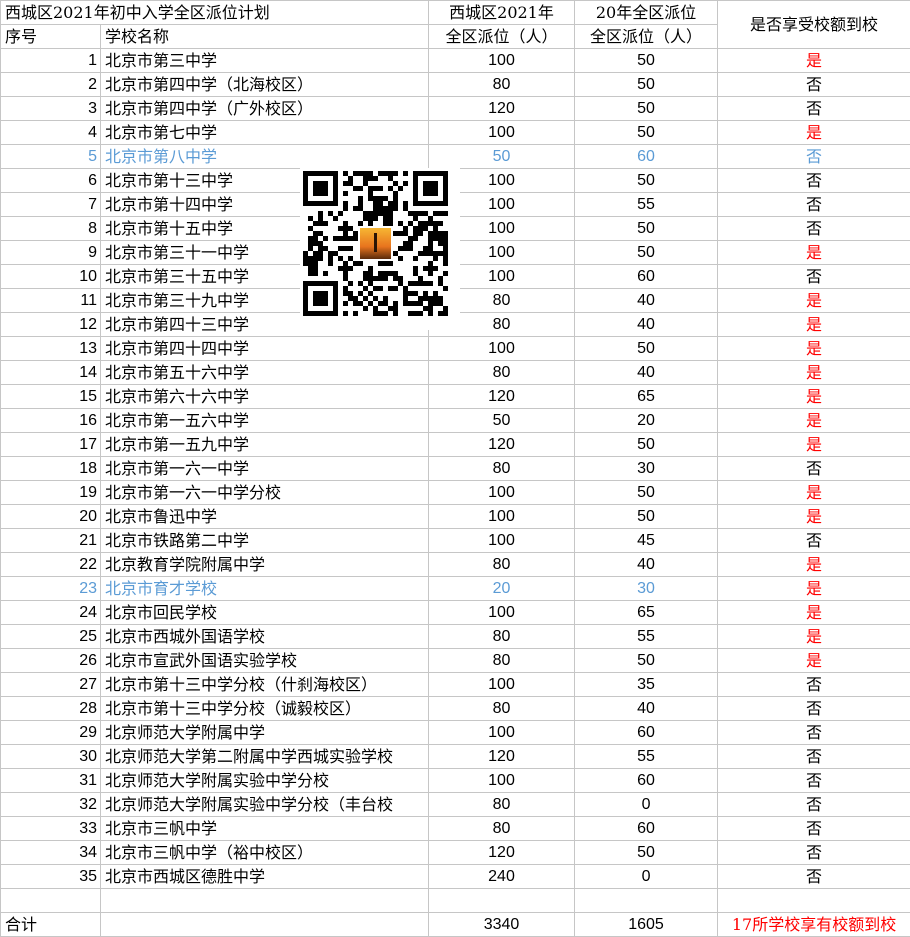  What do you see at coordinates (264, 564) in the screenshot?
I see `school-name-cell: 北京教育学院附属中学` at bounding box center [264, 564].